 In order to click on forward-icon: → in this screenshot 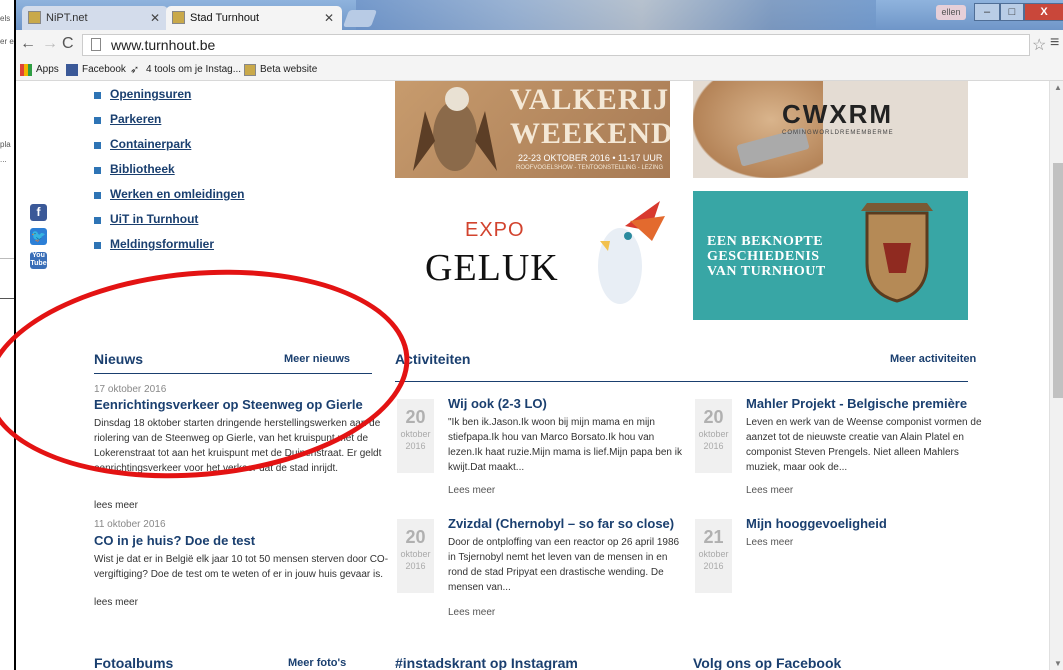, I will do `click(50, 44)`.